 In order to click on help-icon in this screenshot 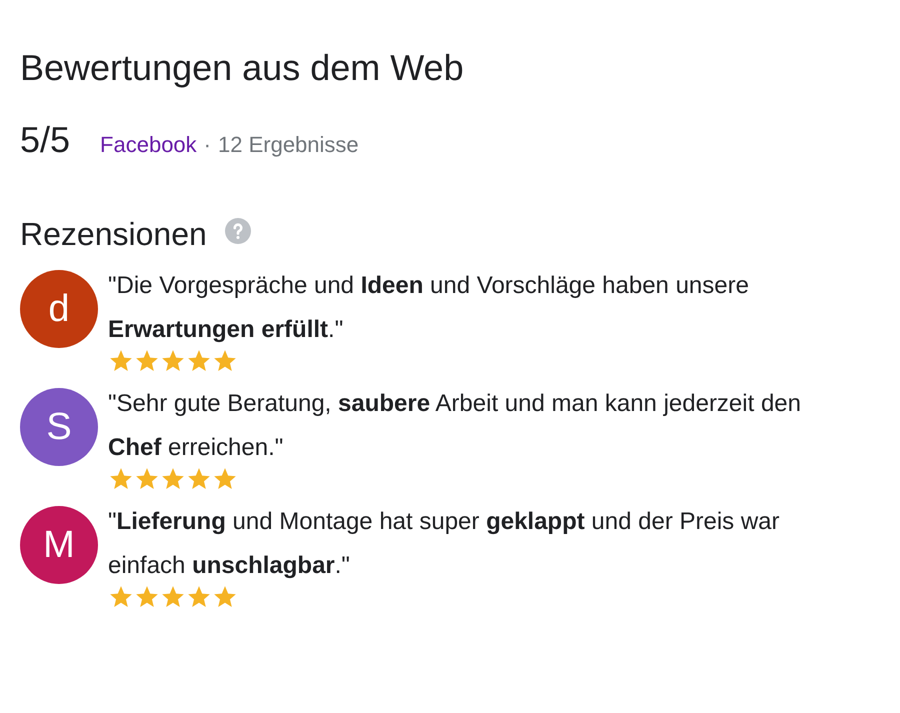, I will do `click(237, 231)`.